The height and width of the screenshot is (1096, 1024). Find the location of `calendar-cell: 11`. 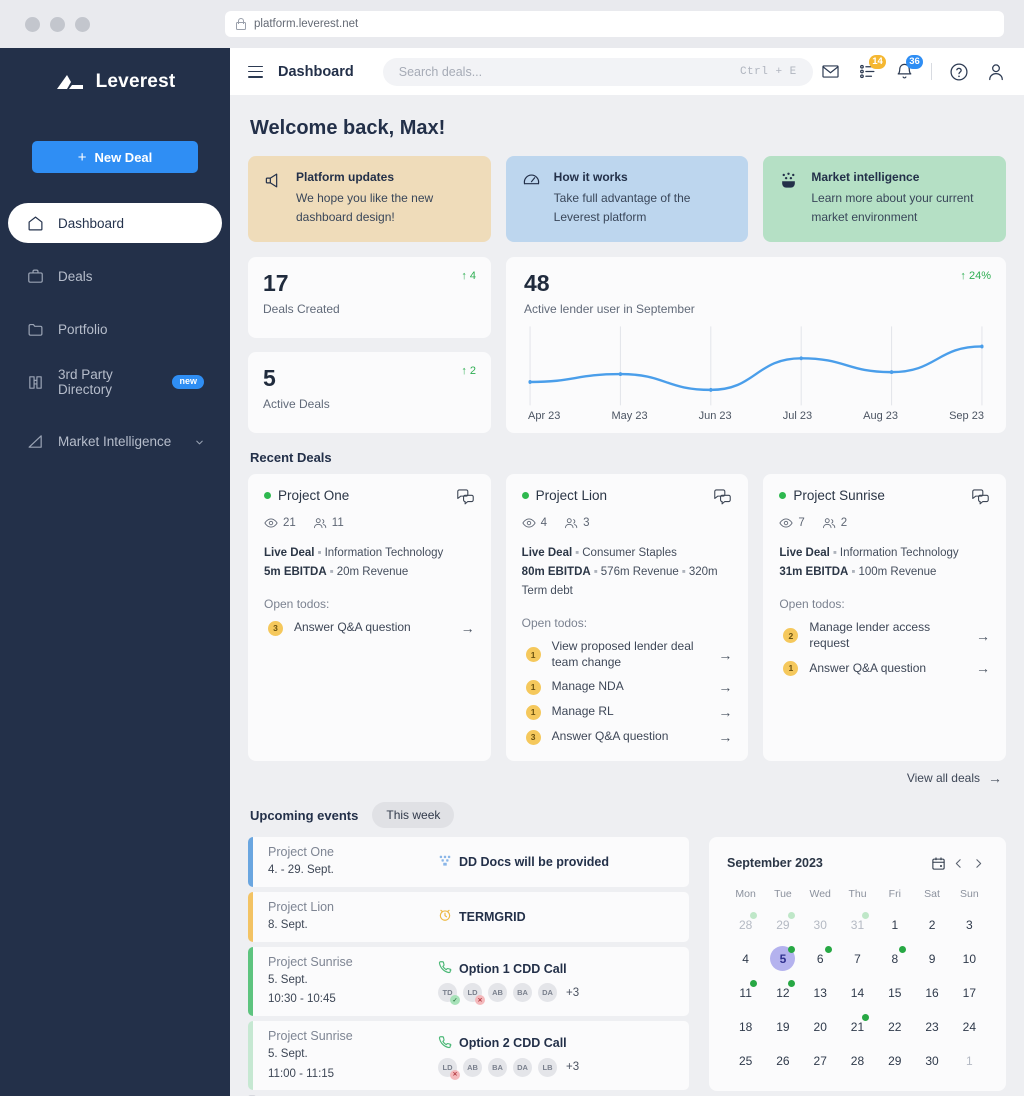

calendar-cell: 11 is located at coordinates (745, 992).